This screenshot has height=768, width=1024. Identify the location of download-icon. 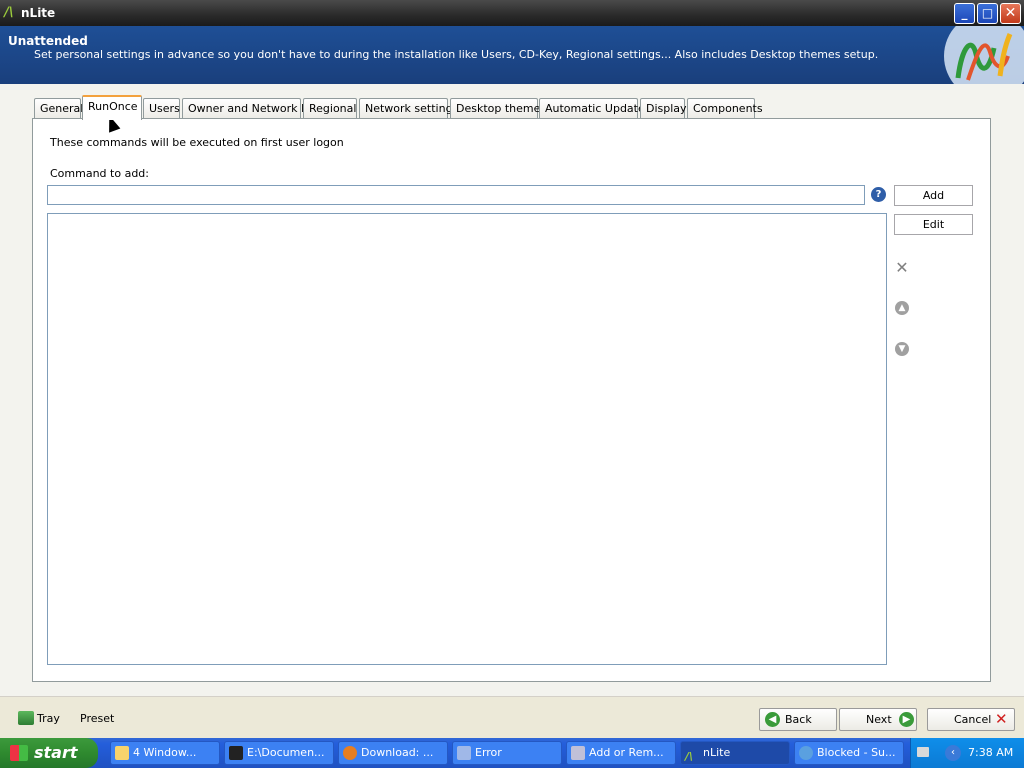
(350, 753).